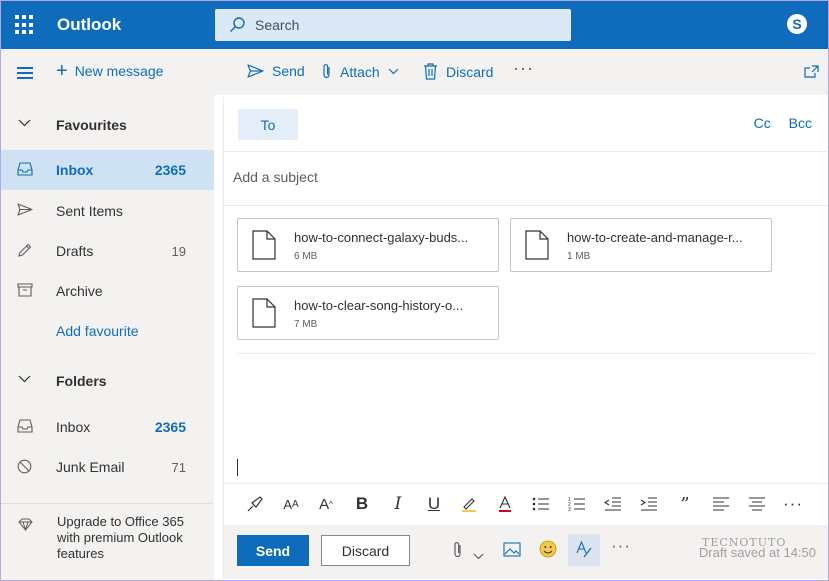  I want to click on formatting-toolbar: AA A ^ B I U 123 ” ···, so click(526, 503).